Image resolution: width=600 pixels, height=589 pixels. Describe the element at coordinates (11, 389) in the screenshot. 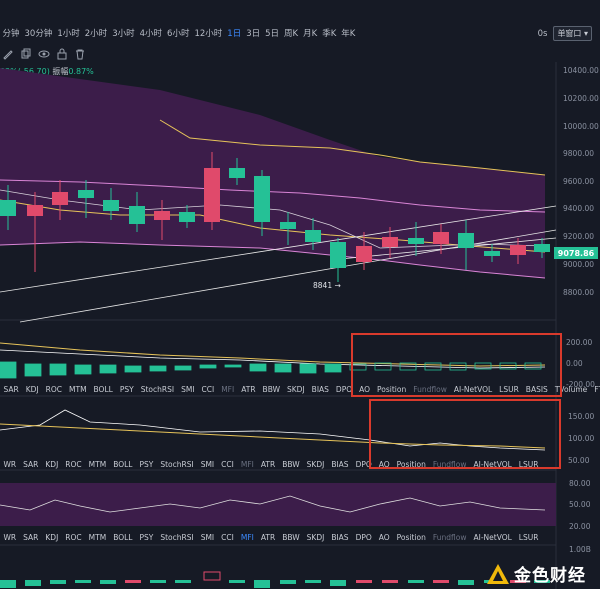

I see `panel1-sar: SAR` at that location.